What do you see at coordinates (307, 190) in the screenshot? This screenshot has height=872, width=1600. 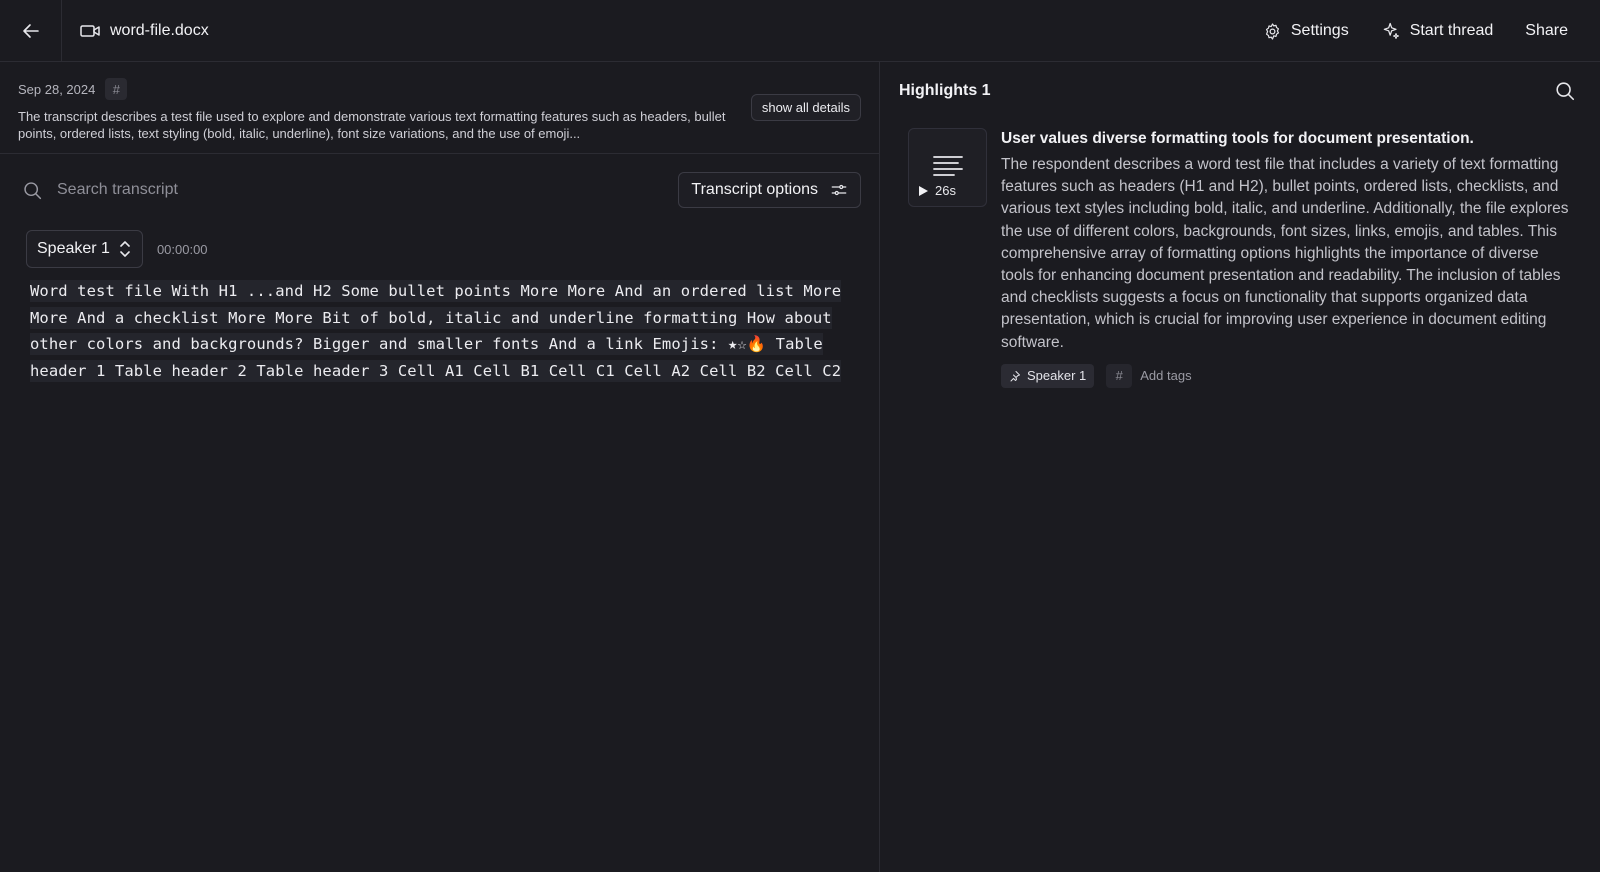 I see `search-transcript-input` at bounding box center [307, 190].